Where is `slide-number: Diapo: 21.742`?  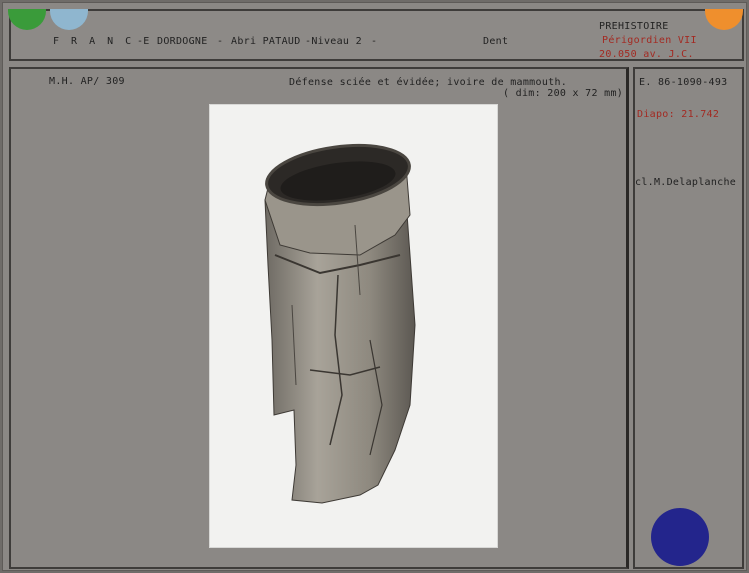 slide-number: Diapo: 21.742 is located at coordinates (678, 114).